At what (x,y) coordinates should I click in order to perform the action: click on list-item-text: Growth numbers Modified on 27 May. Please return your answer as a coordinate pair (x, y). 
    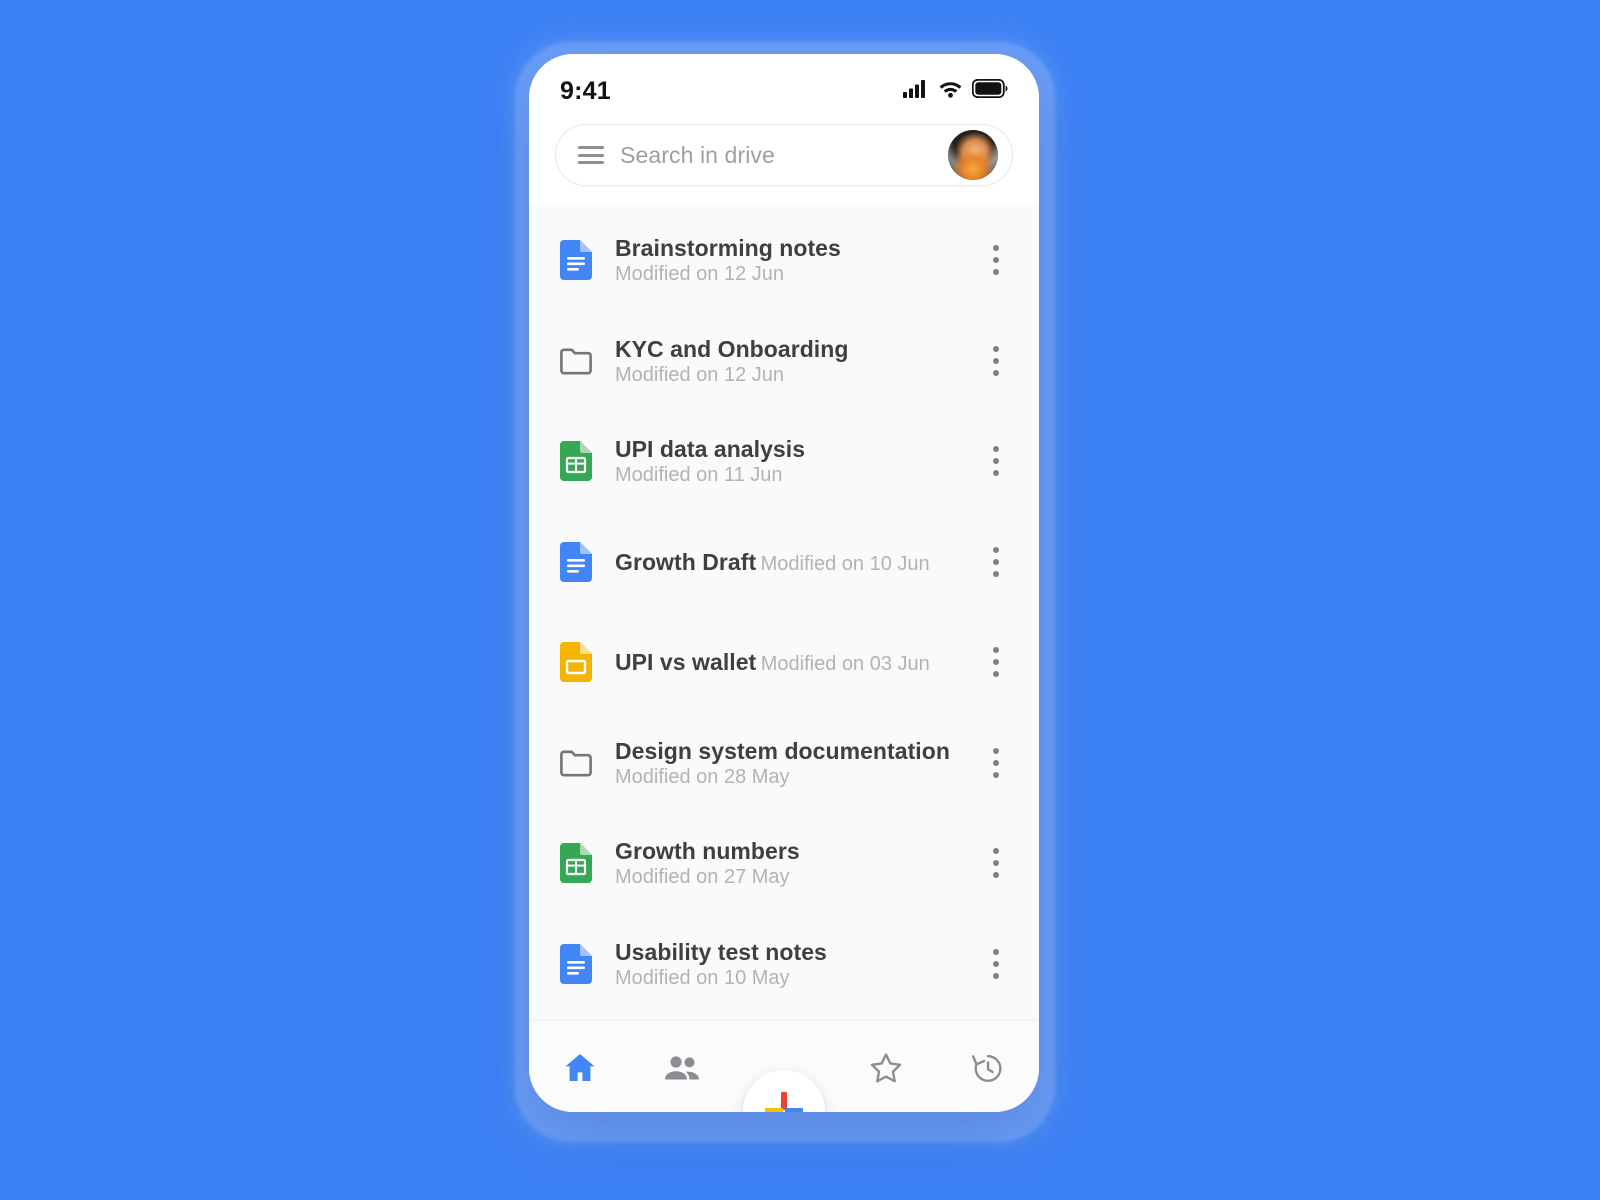
    Looking at the image, I should click on (786, 863).